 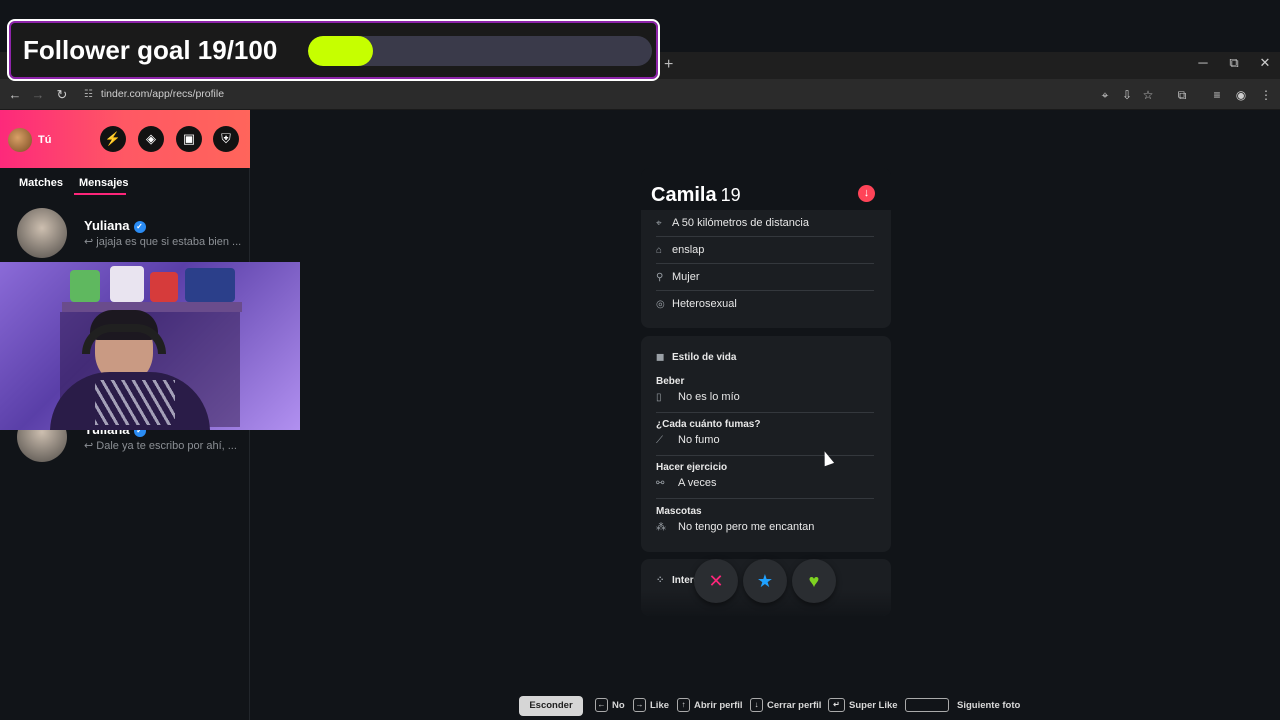 I want to click on location-pin-icon: ⌖, so click(x=659, y=223).